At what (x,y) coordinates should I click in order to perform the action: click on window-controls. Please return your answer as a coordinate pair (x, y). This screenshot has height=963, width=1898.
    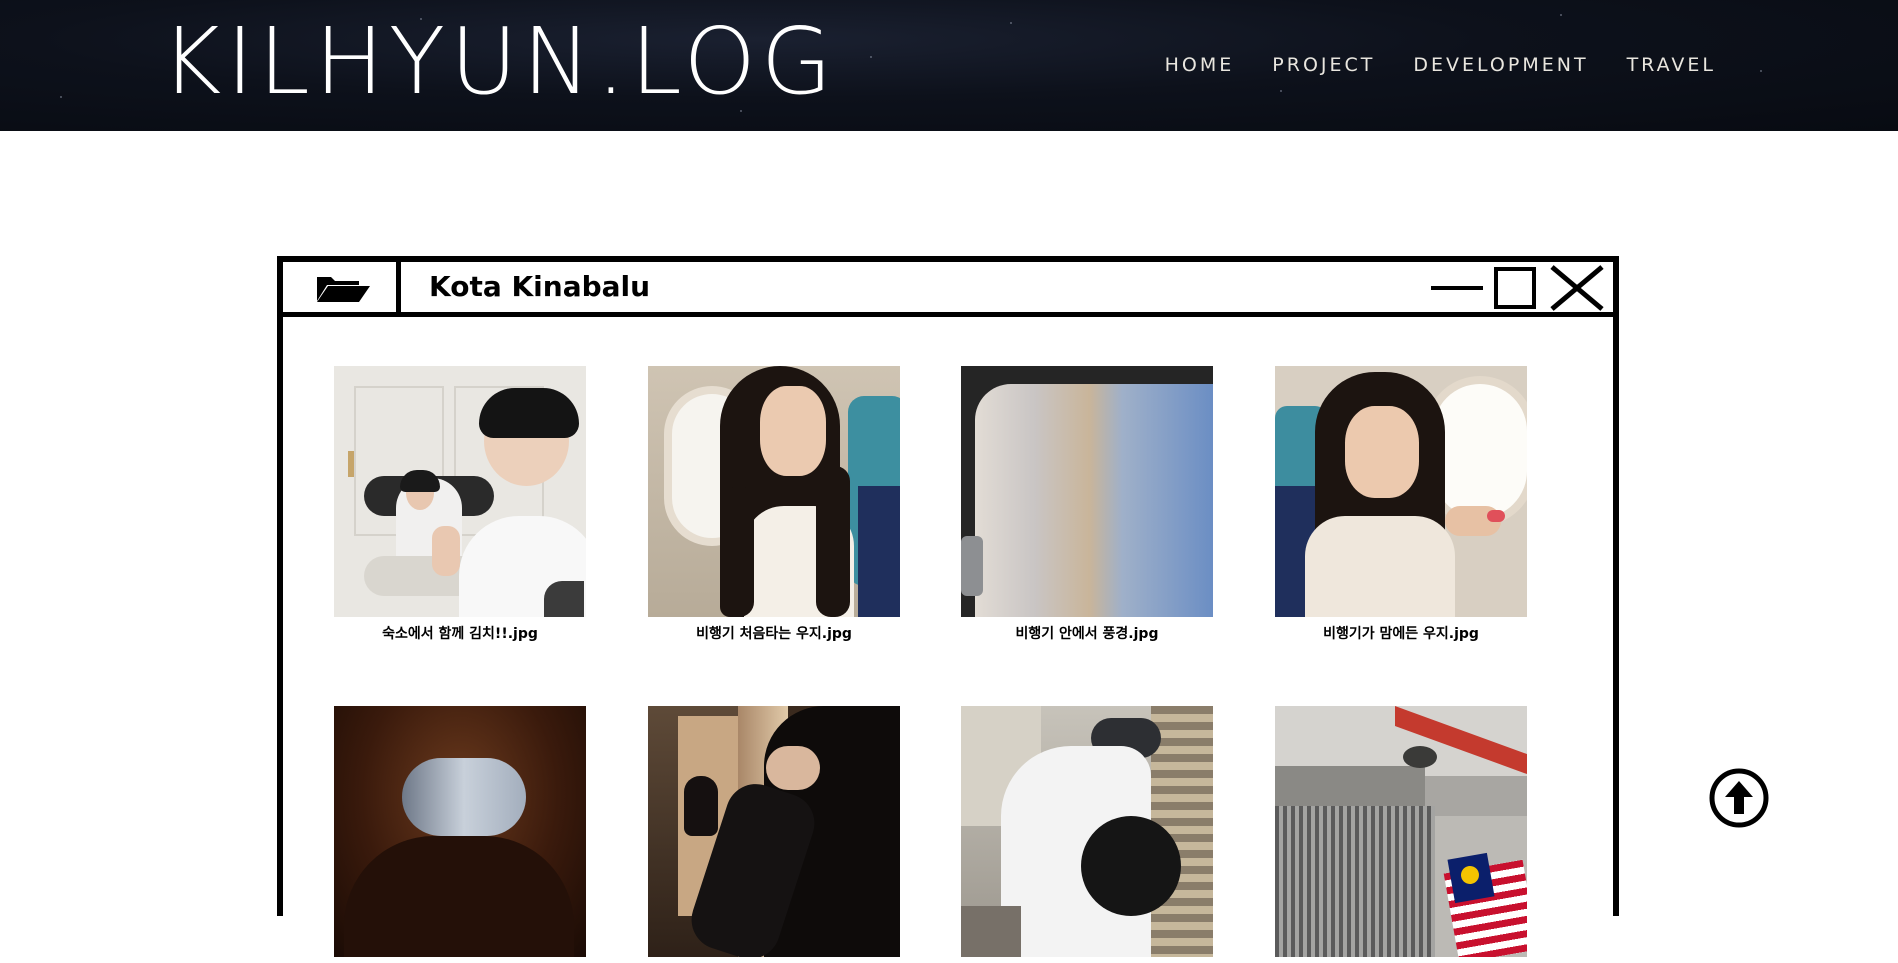
    Looking at the image, I should click on (1519, 288).